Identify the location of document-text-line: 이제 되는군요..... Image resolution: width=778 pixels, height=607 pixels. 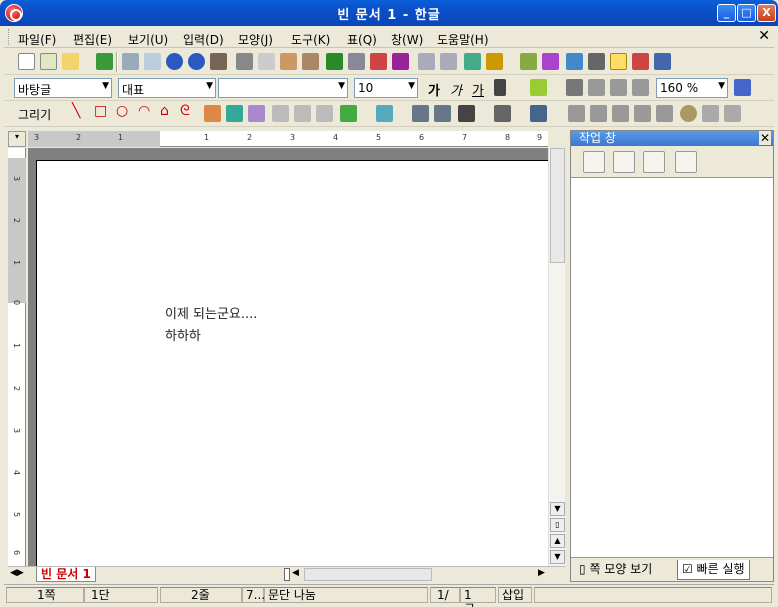
(211, 312).